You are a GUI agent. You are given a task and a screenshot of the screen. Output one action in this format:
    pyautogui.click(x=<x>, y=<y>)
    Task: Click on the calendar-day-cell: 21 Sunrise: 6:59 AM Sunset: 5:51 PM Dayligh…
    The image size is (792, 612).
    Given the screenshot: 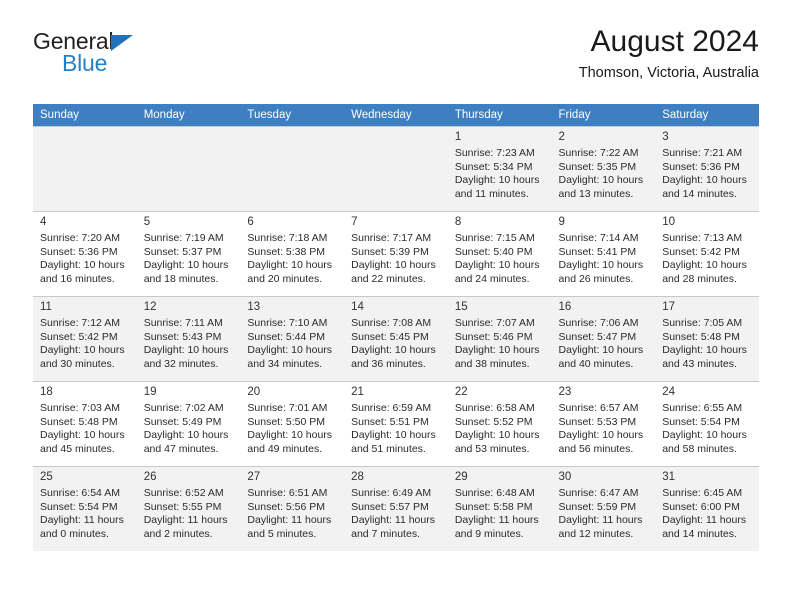 What is the action you would take?
    pyautogui.click(x=396, y=424)
    